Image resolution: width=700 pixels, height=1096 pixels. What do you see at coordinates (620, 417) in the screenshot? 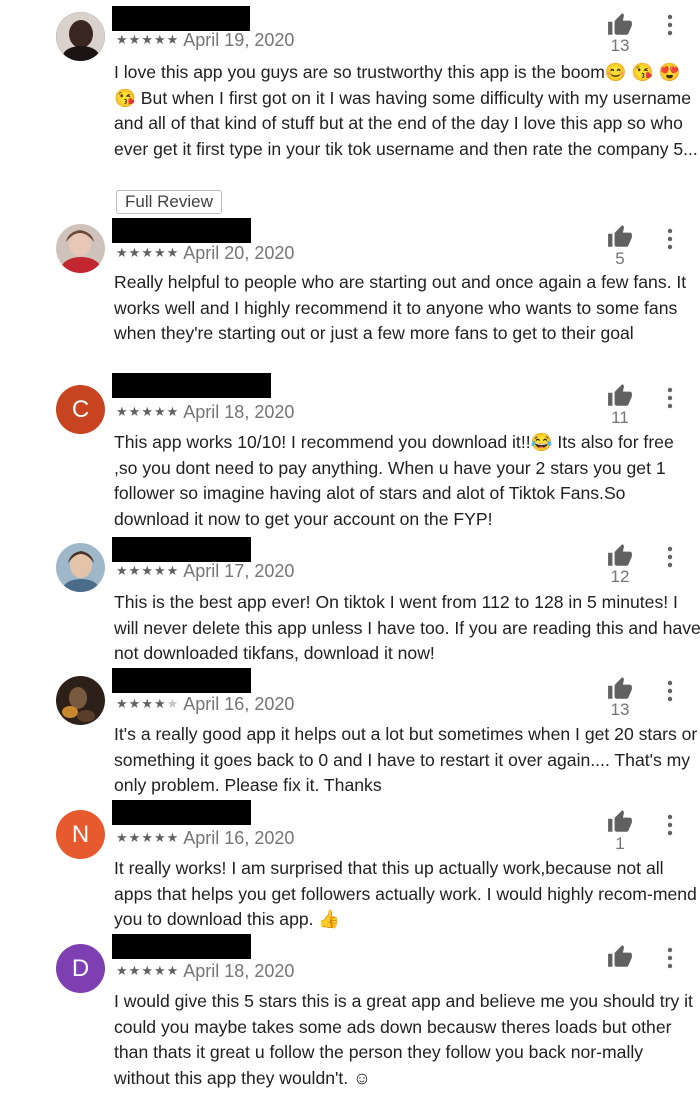
I see `helpful-count: 11` at bounding box center [620, 417].